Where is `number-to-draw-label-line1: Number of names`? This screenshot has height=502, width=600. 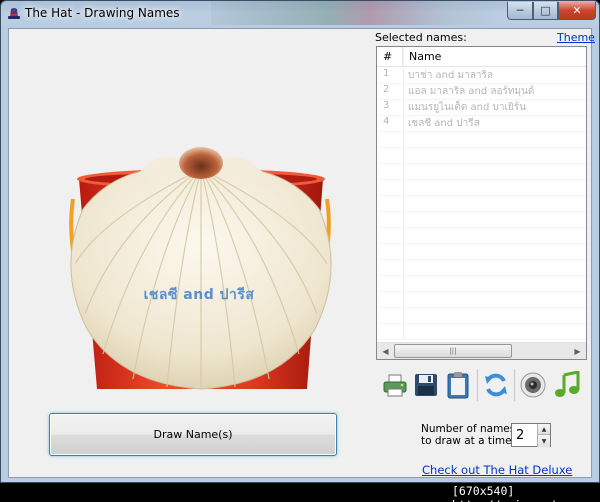 number-to-draw-label-line1: Number of names is located at coordinates (468, 429).